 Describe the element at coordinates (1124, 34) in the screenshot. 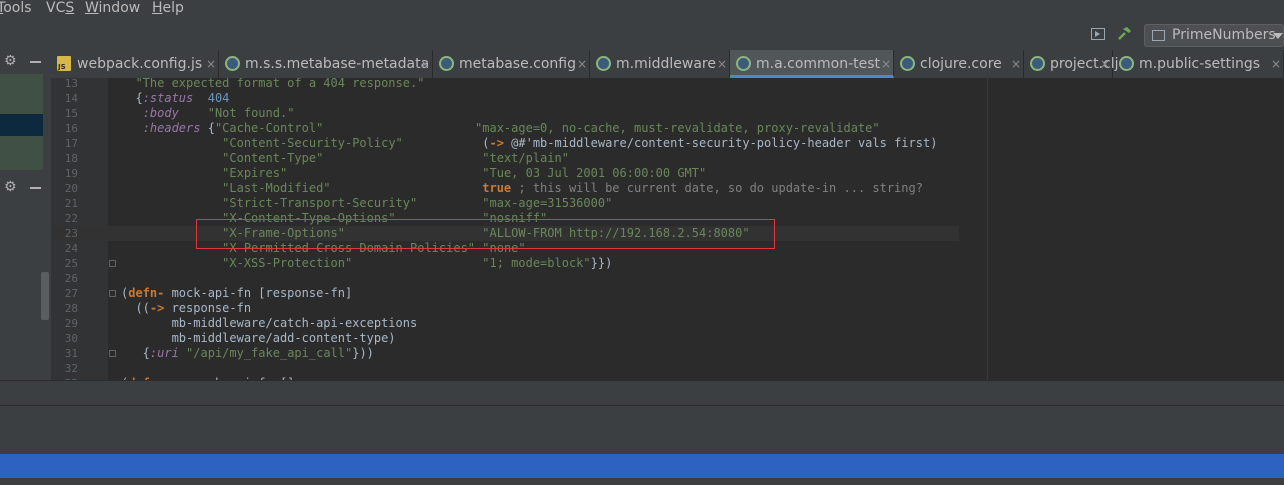

I see `hammer-build-icon` at that location.